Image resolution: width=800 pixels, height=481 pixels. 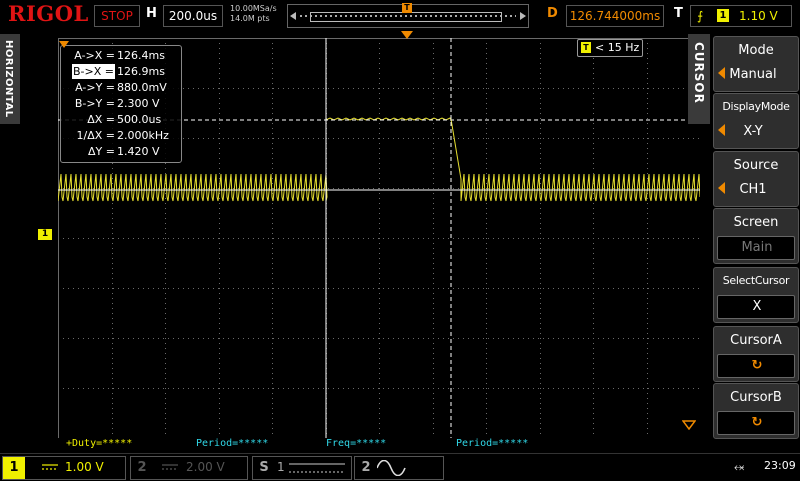 I want to click on brand-logo: RIGOL, so click(x=48, y=13).